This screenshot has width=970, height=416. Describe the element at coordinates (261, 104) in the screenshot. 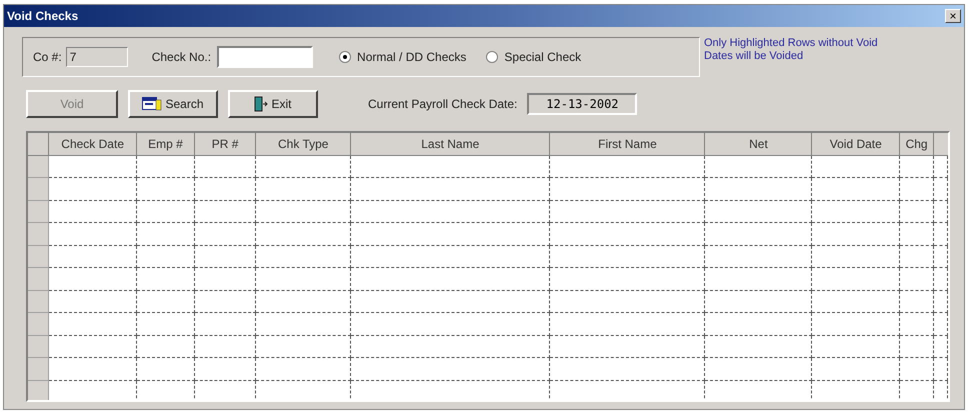

I see `door-icon` at that location.